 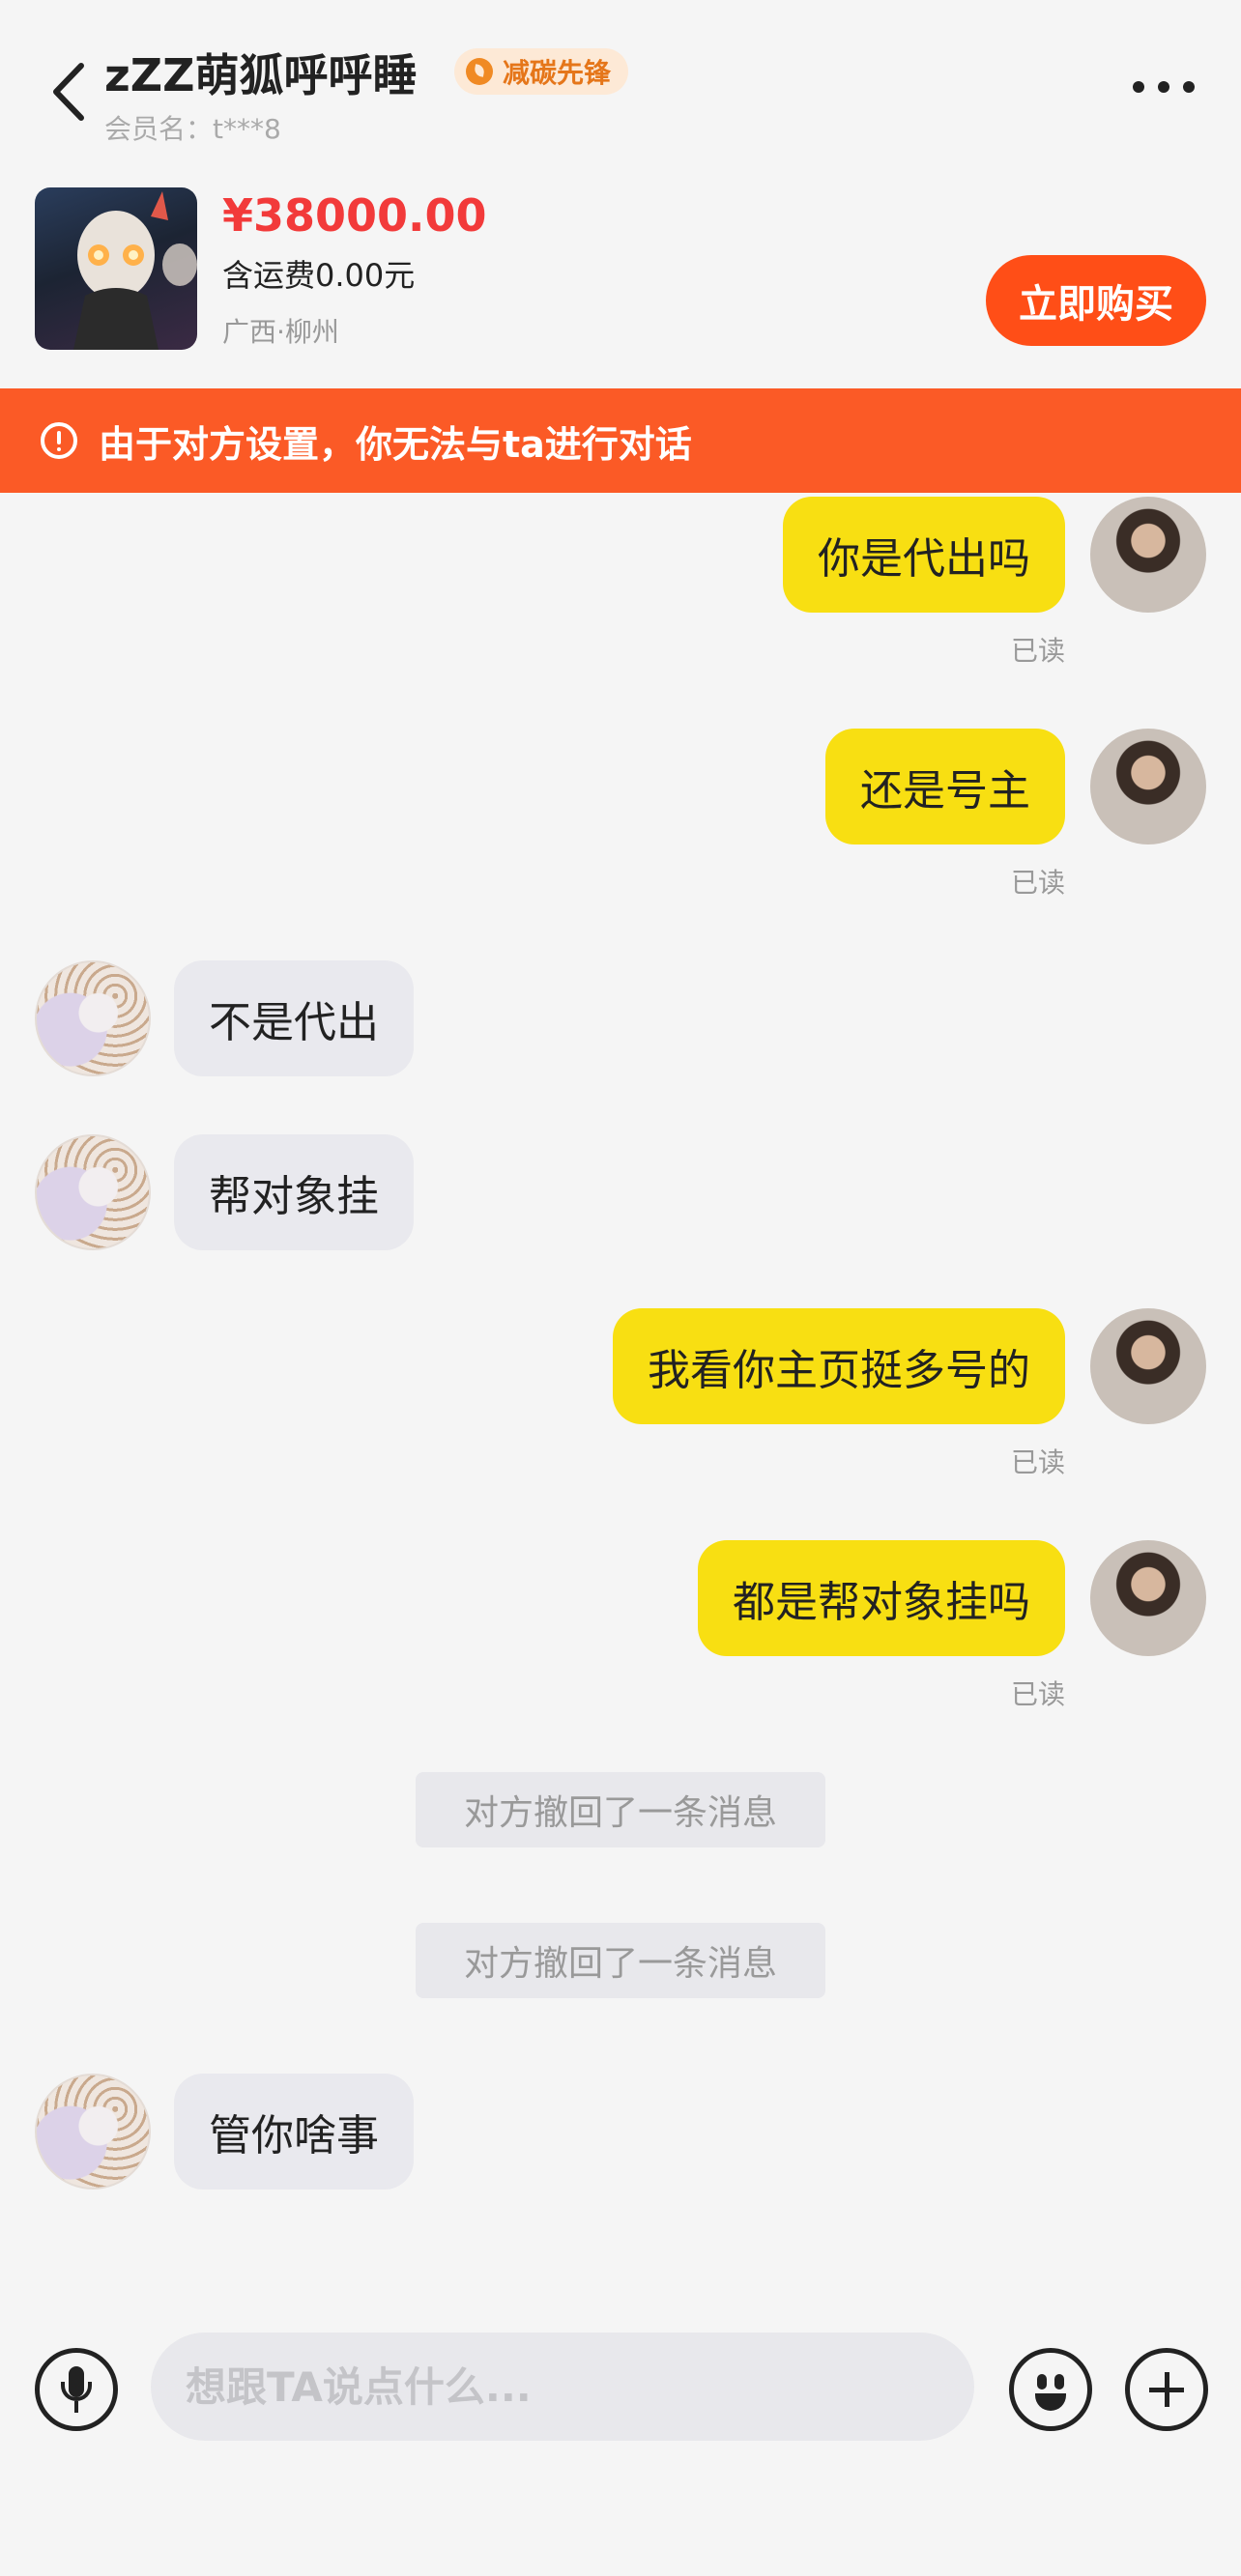 What do you see at coordinates (562, 2387) in the screenshot?
I see `message-input` at bounding box center [562, 2387].